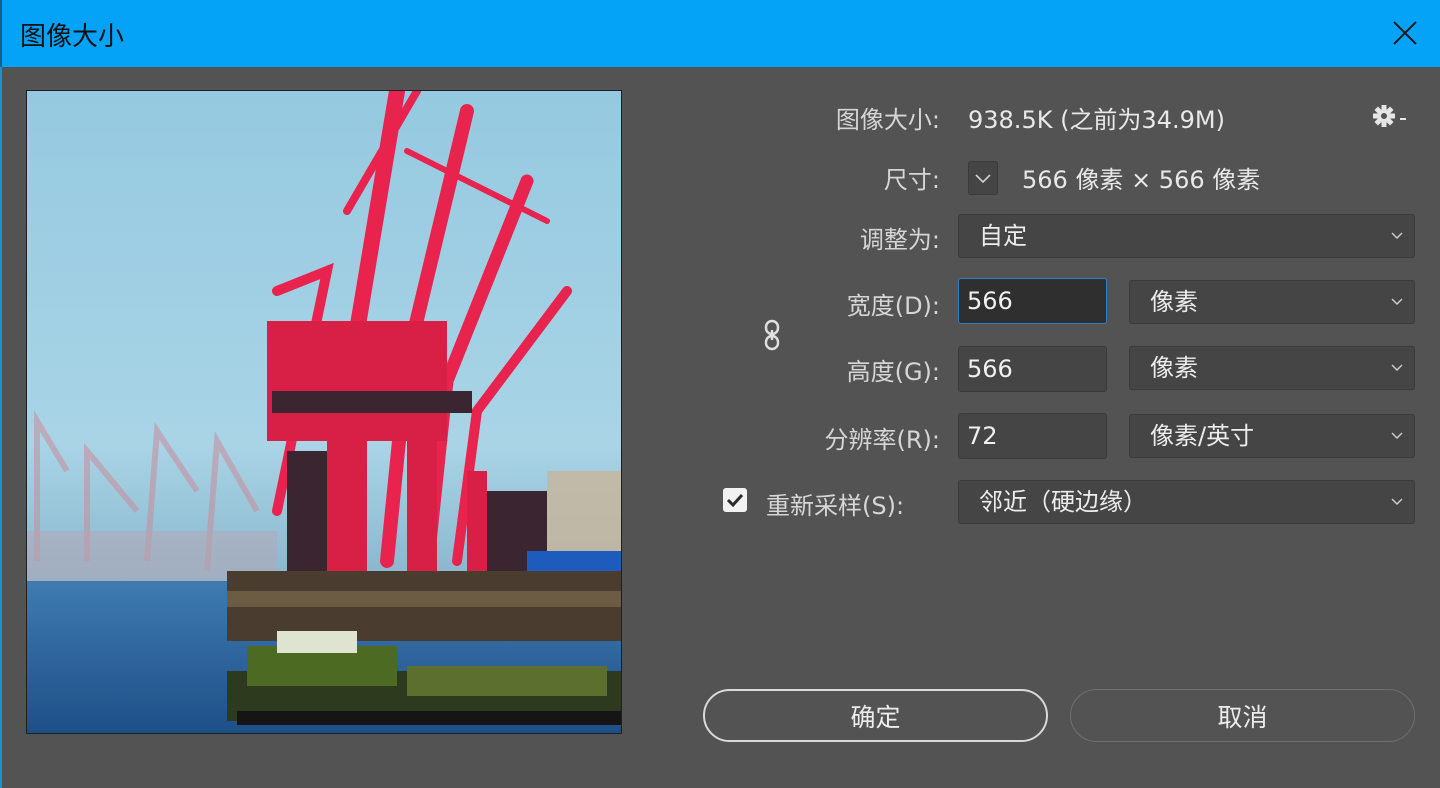 The height and width of the screenshot is (788, 1440). I want to click on ok-button: 确定, so click(875, 715).